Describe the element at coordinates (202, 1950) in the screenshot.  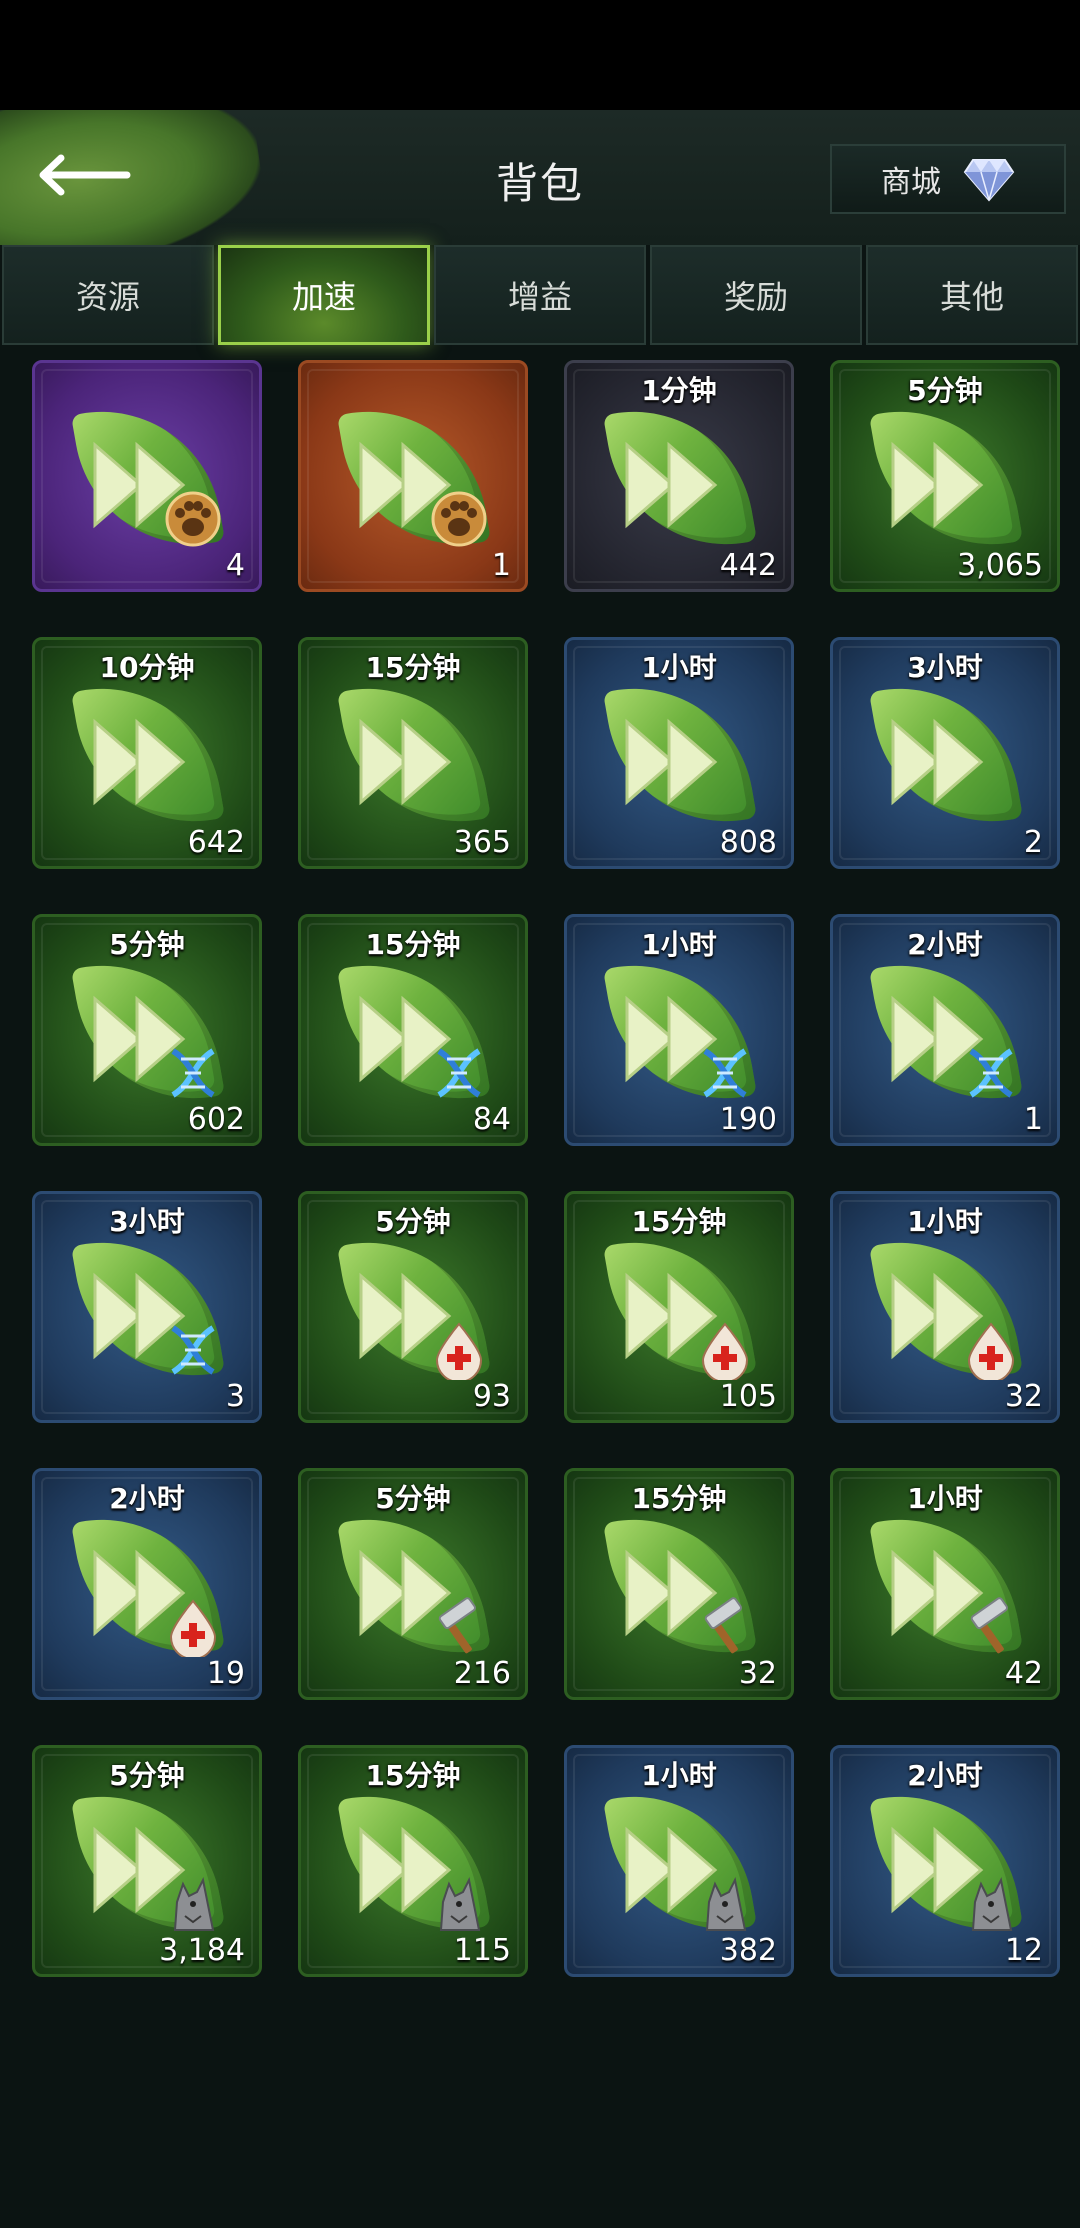
I see `item-count: 3,184` at that location.